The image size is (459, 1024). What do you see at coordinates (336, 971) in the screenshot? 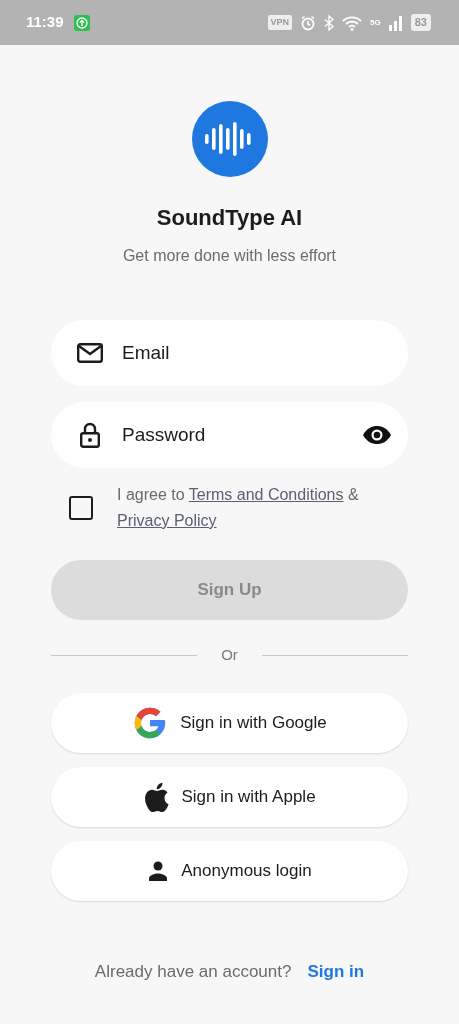
I see `sign-in-link: Sign in` at bounding box center [336, 971].